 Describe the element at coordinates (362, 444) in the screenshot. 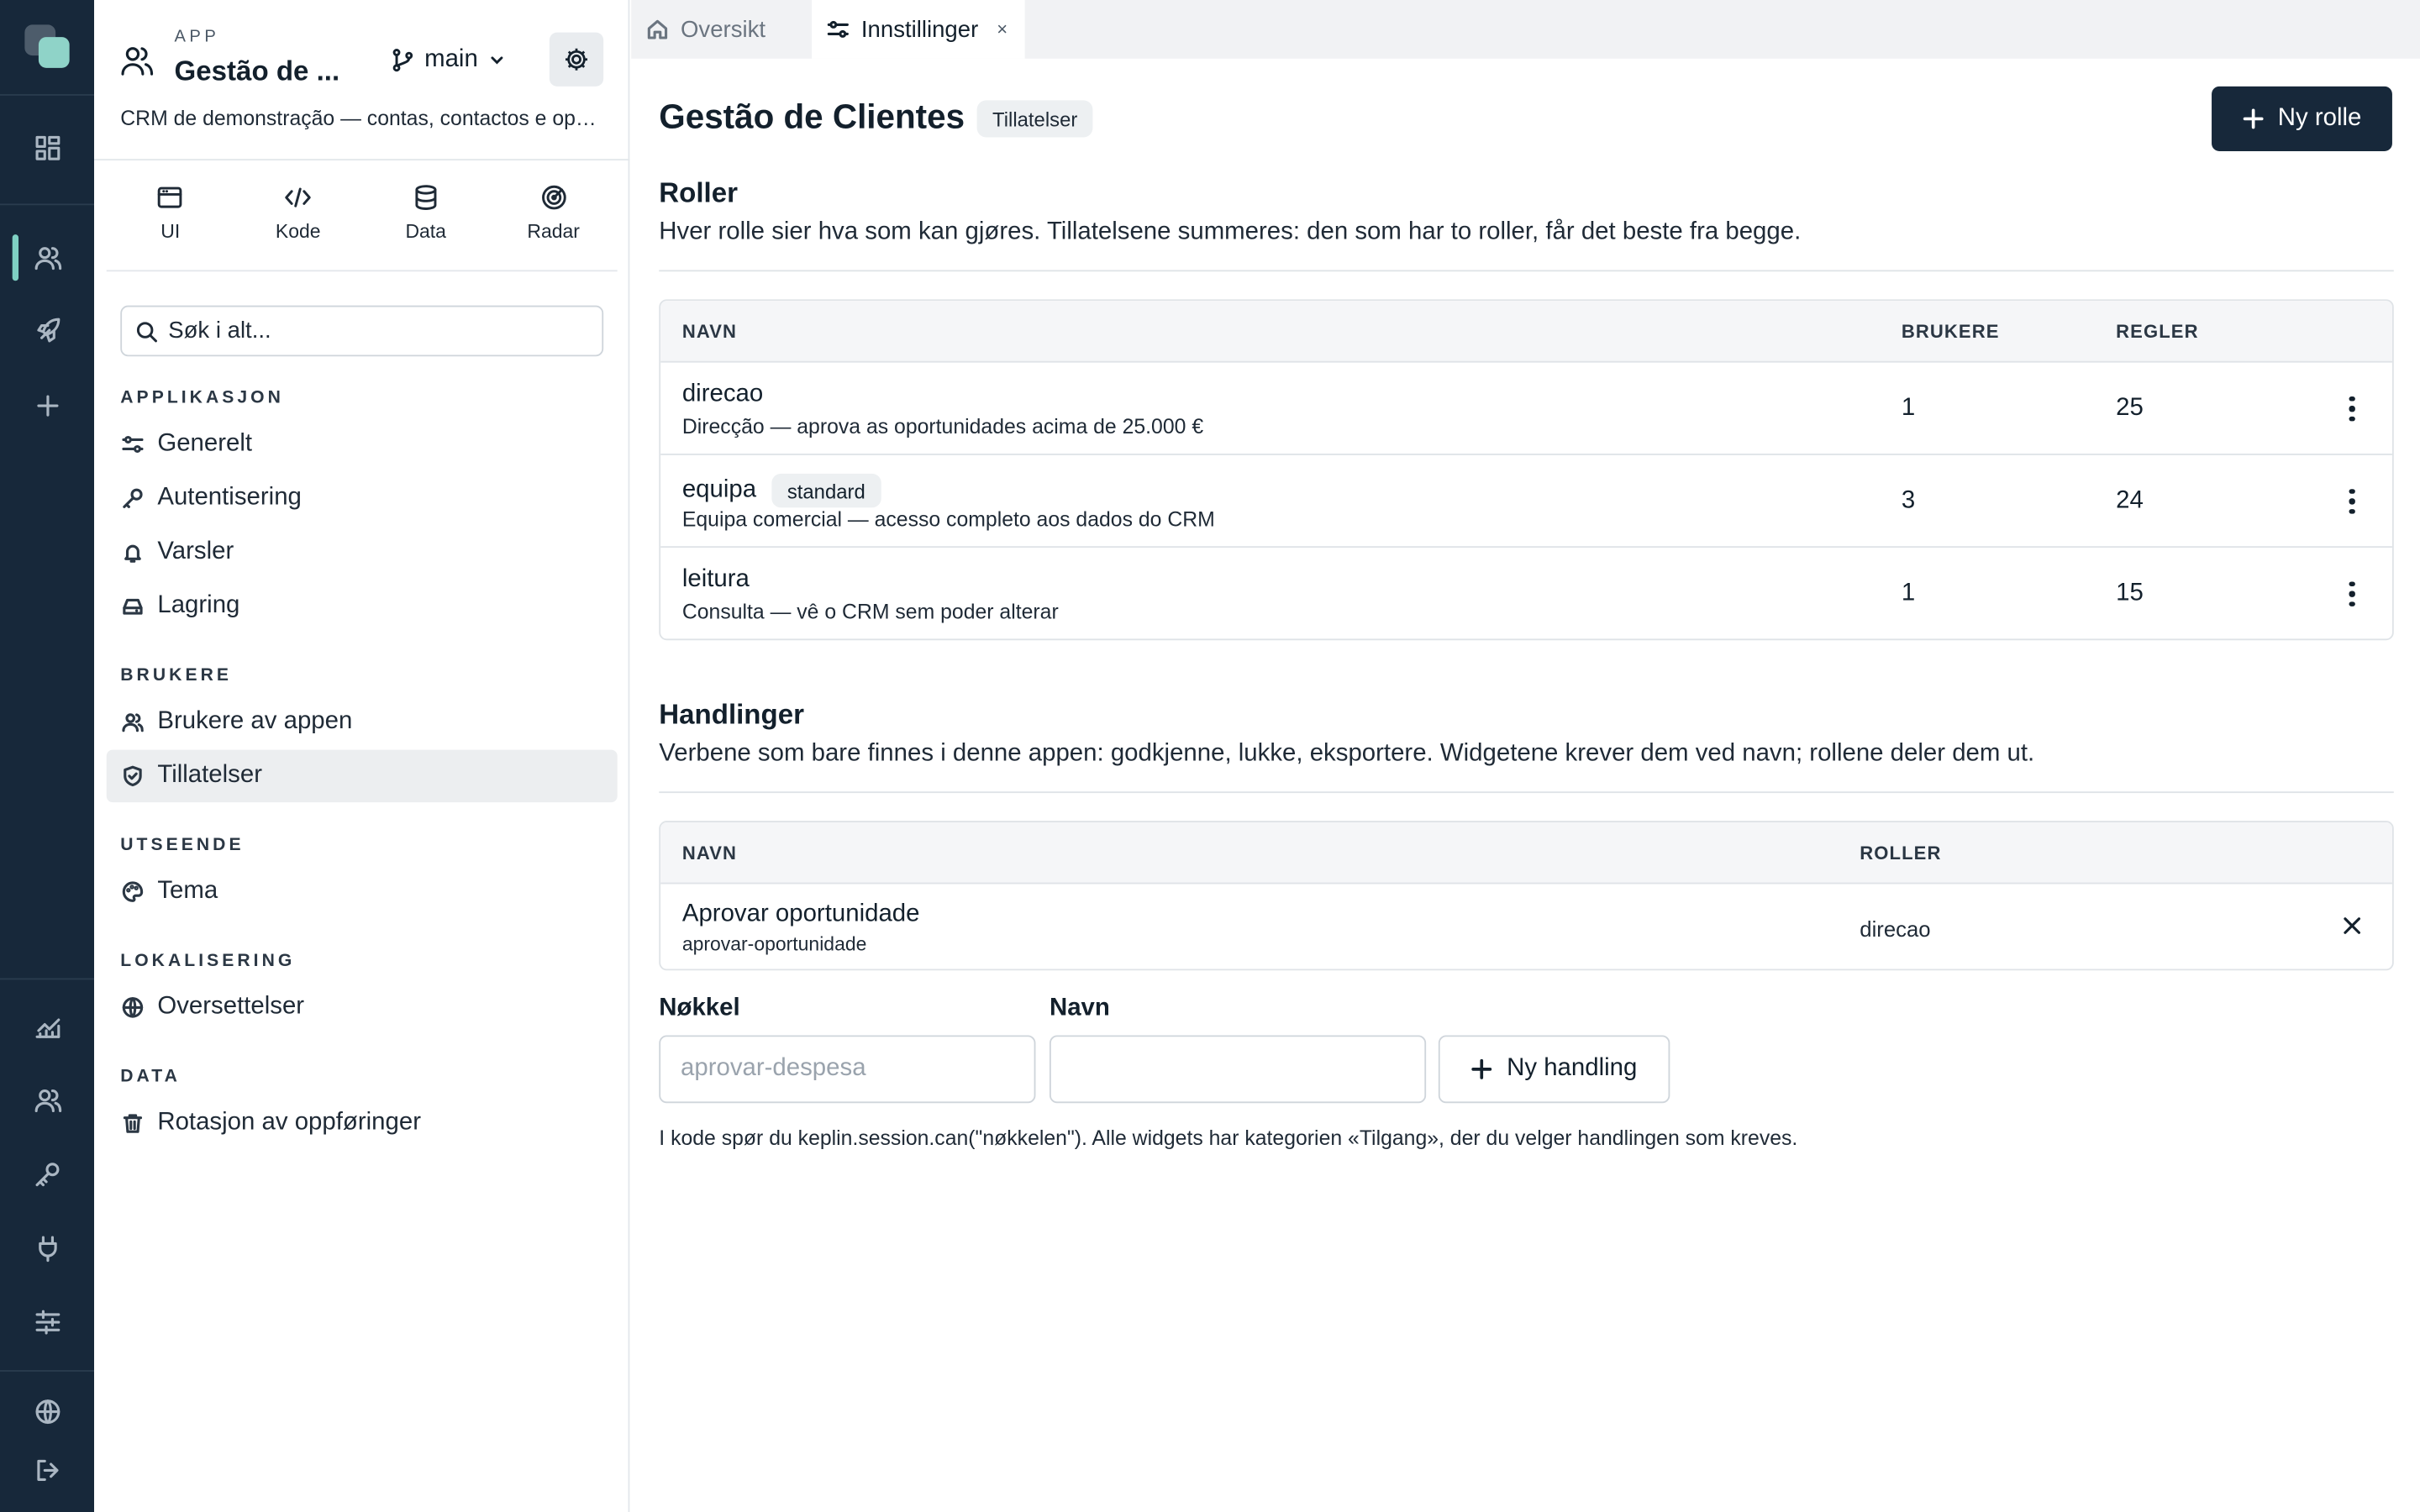

I see `sidebar-item-generelt: Generelt` at that location.